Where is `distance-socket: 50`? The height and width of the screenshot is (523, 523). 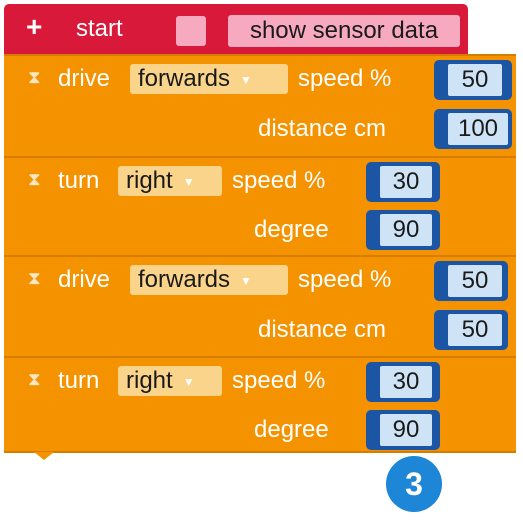 distance-socket: 50 is located at coordinates (471, 330).